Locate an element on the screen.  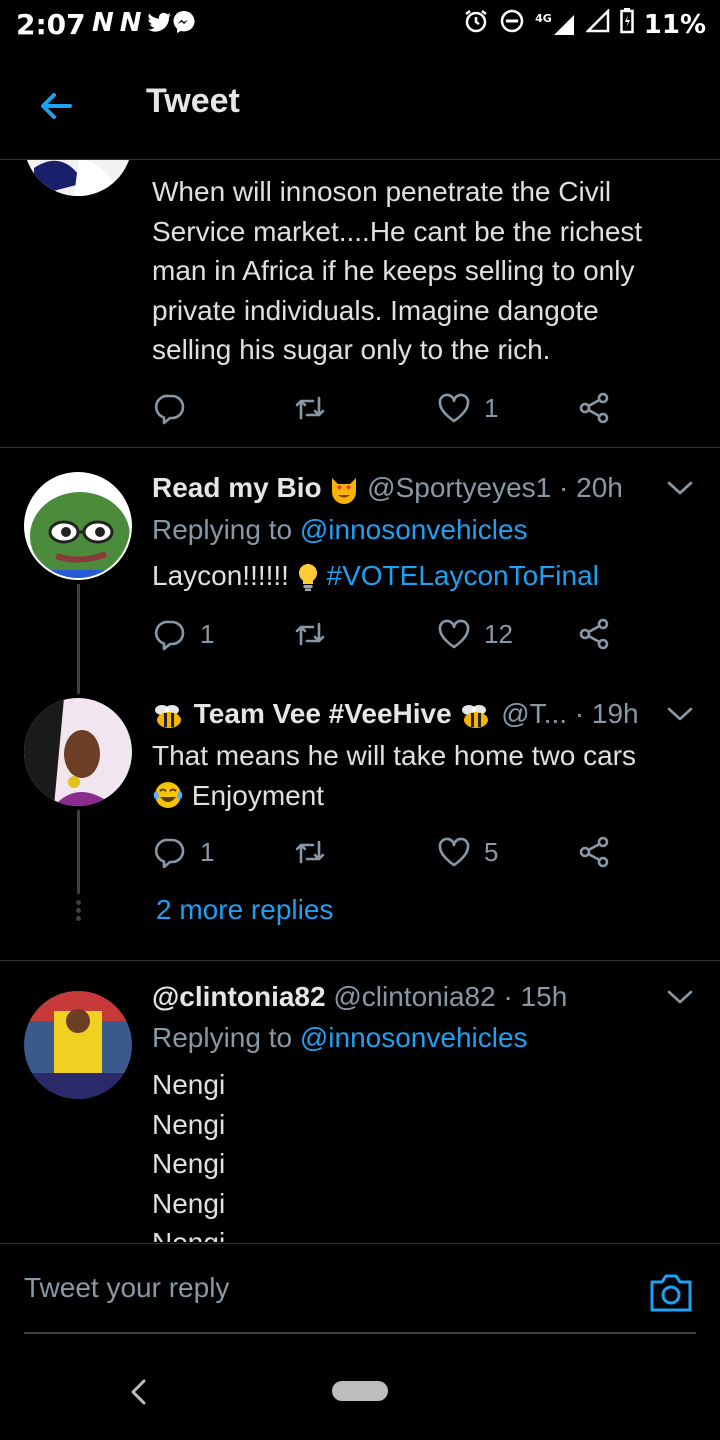
tweet-header: @clintonia82 @clintonia82 · 15h is located at coordinates (359, 997).